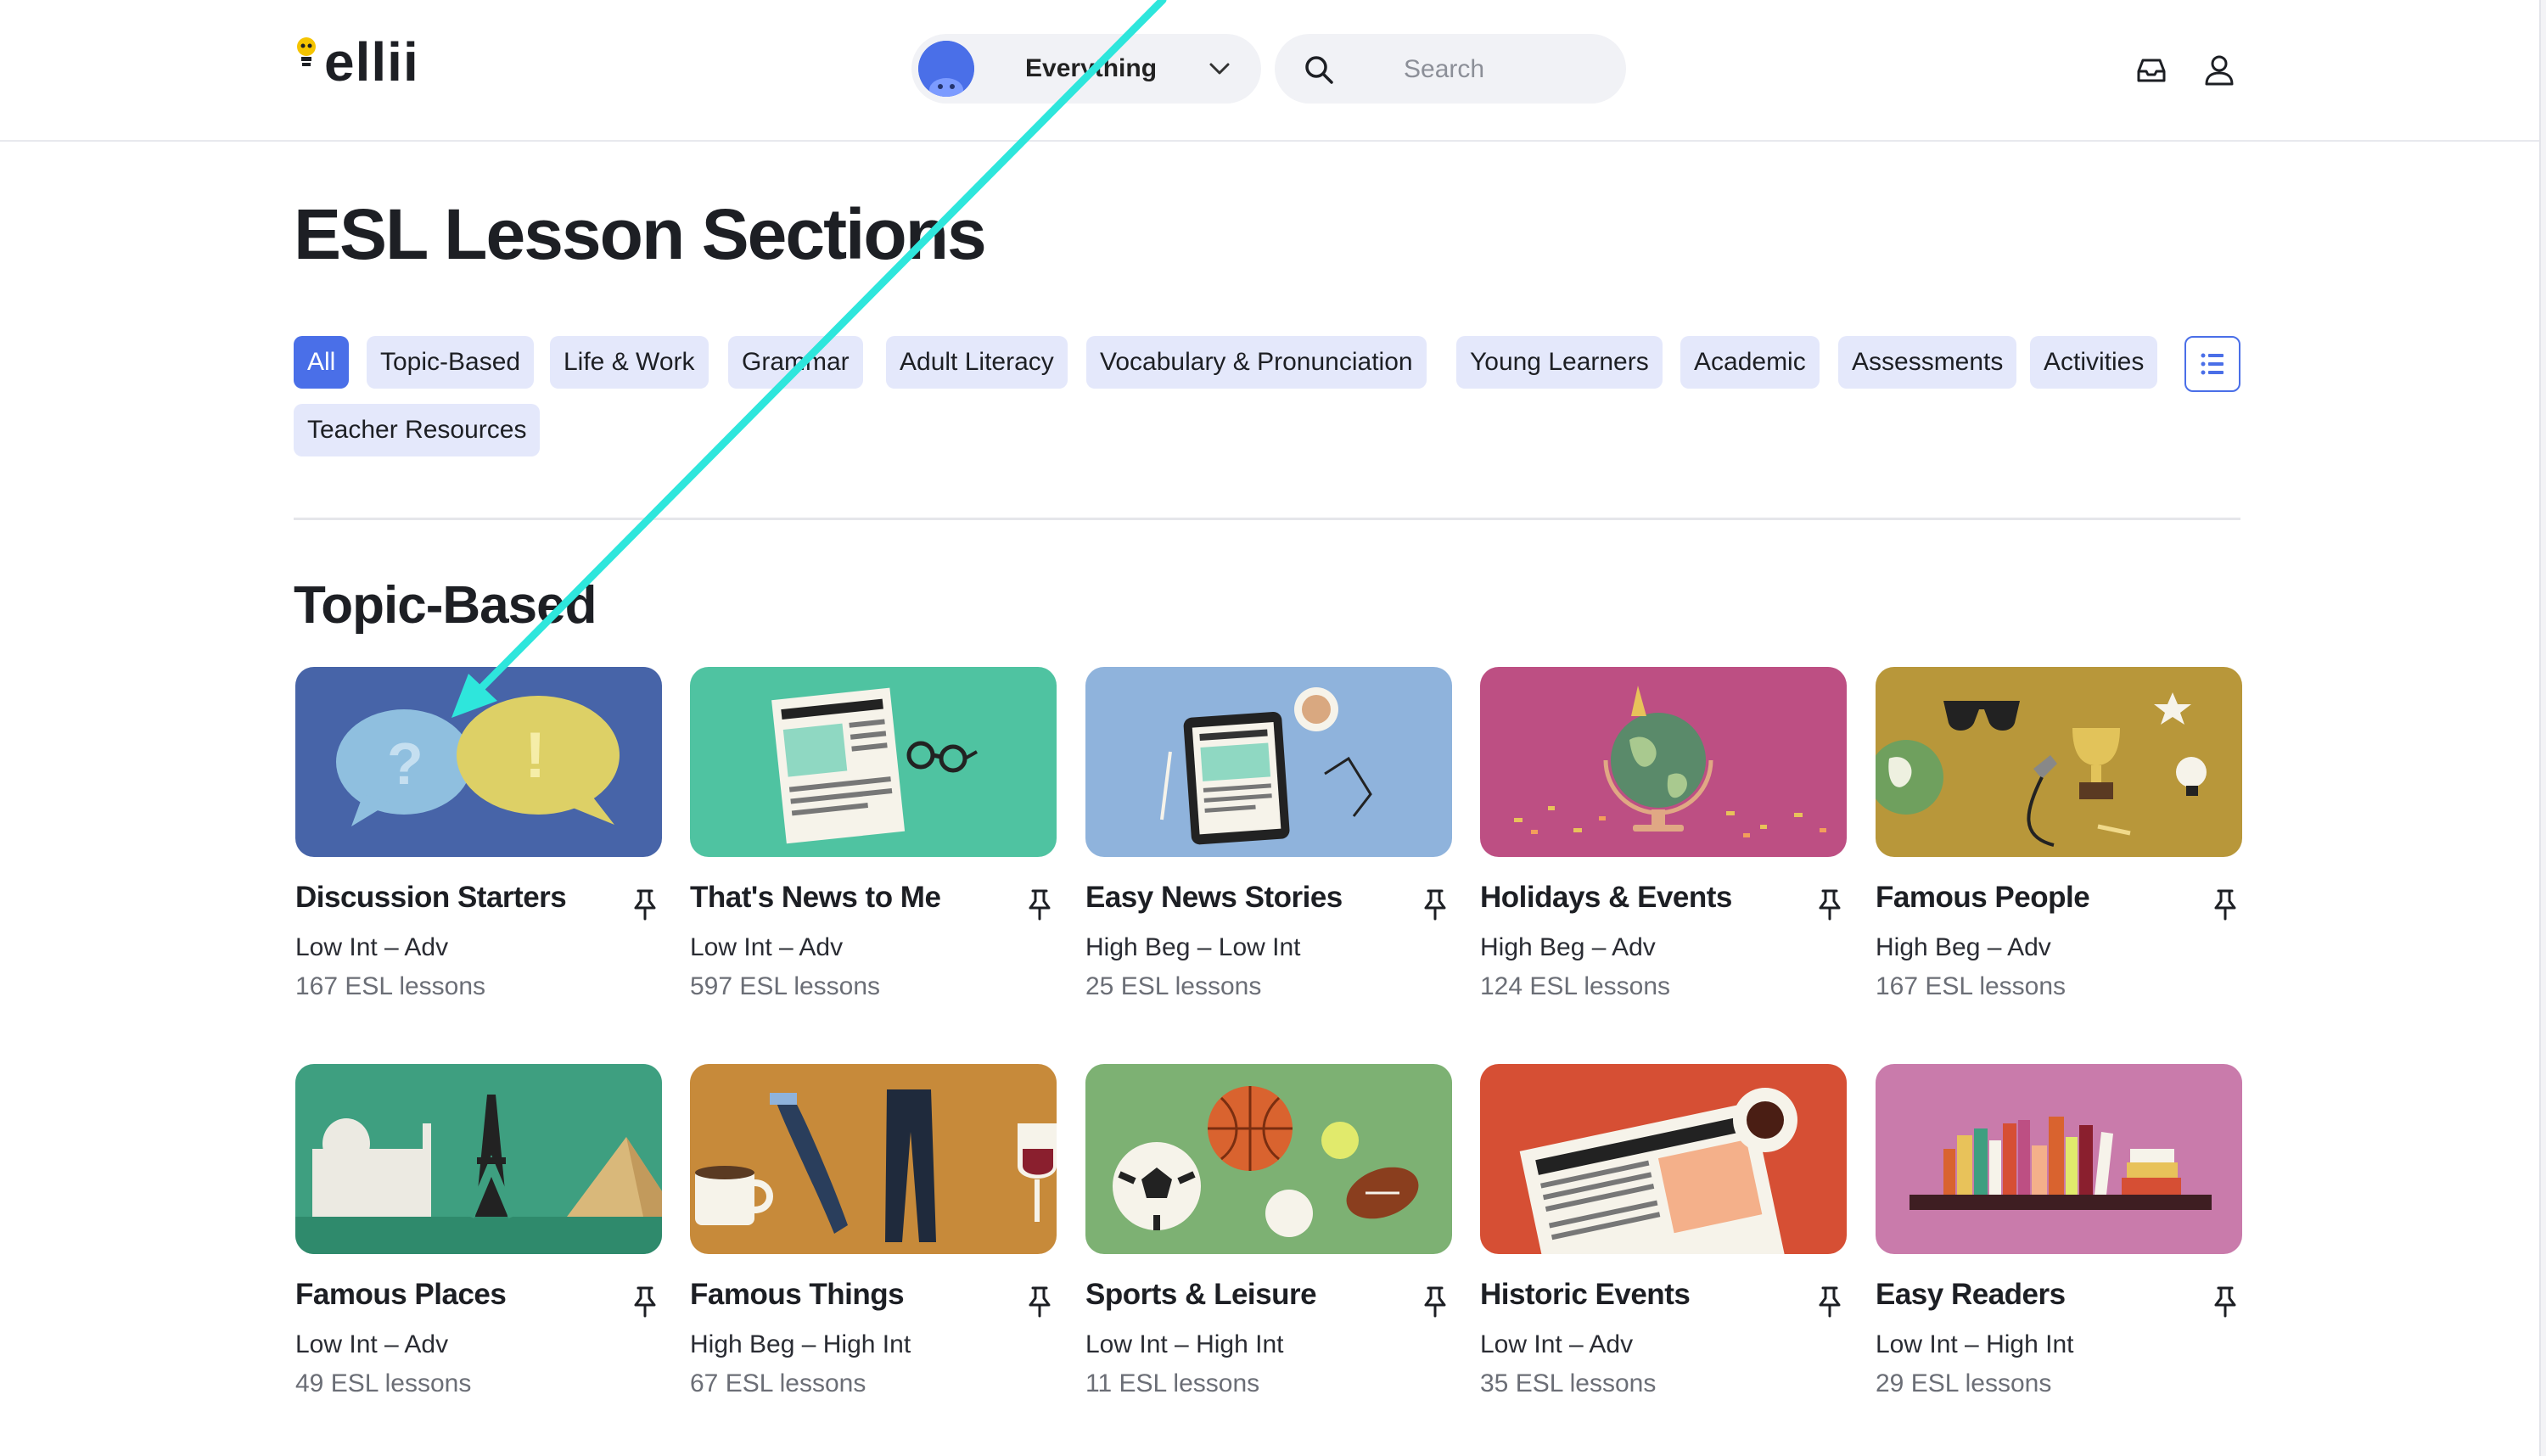 The width and height of the screenshot is (2546, 1456). I want to click on card-title: Famous People, so click(1983, 898).